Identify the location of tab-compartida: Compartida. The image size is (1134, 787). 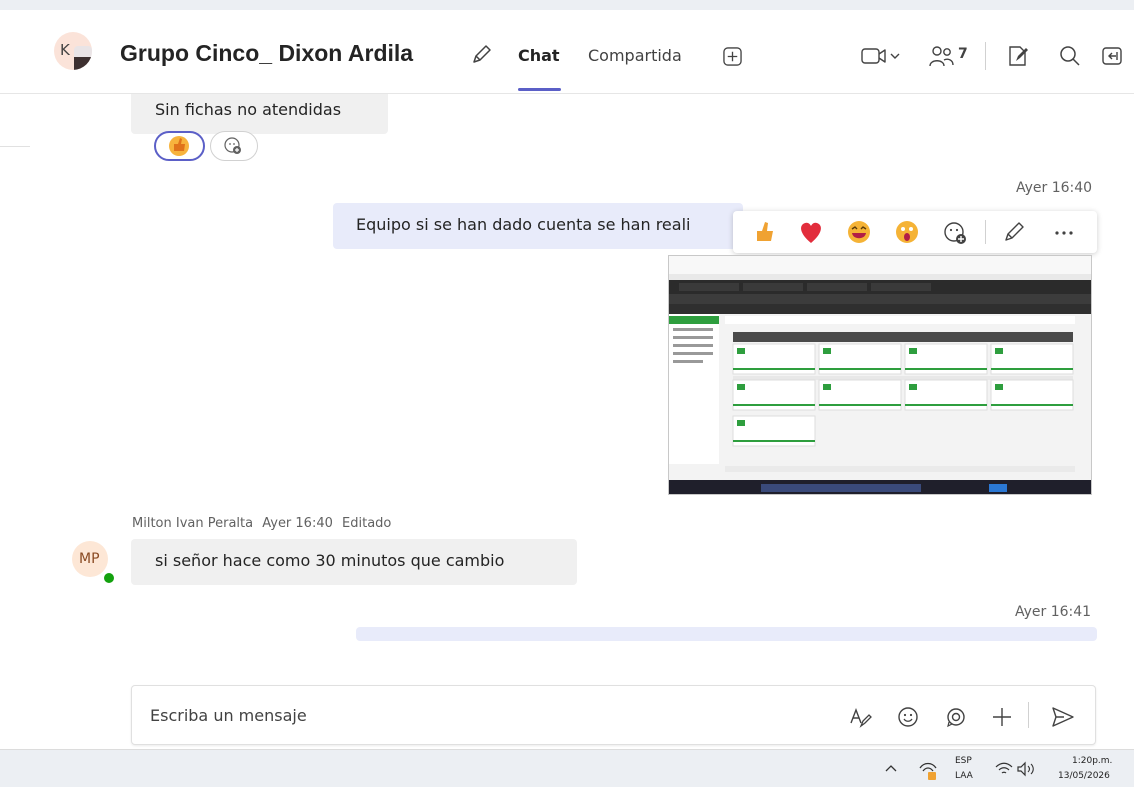
(635, 55).